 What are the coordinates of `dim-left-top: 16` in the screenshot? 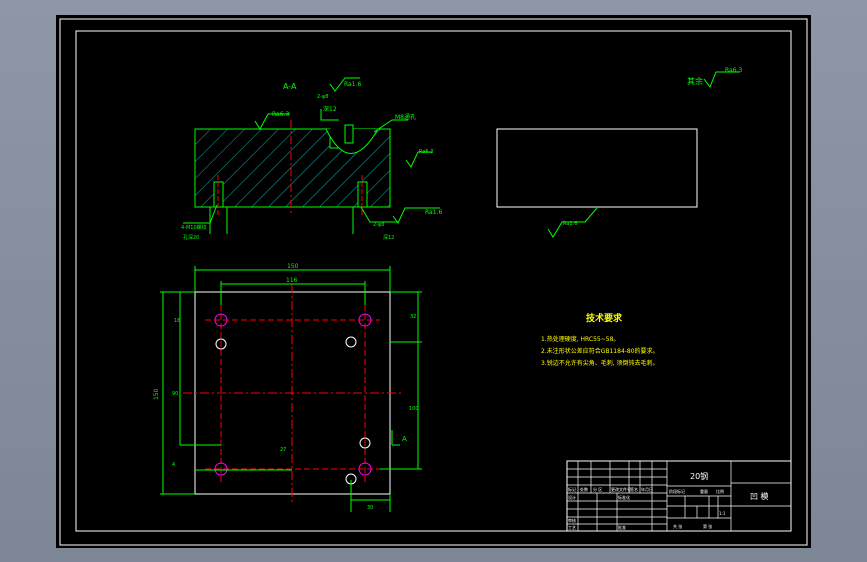 It's located at (177, 321).